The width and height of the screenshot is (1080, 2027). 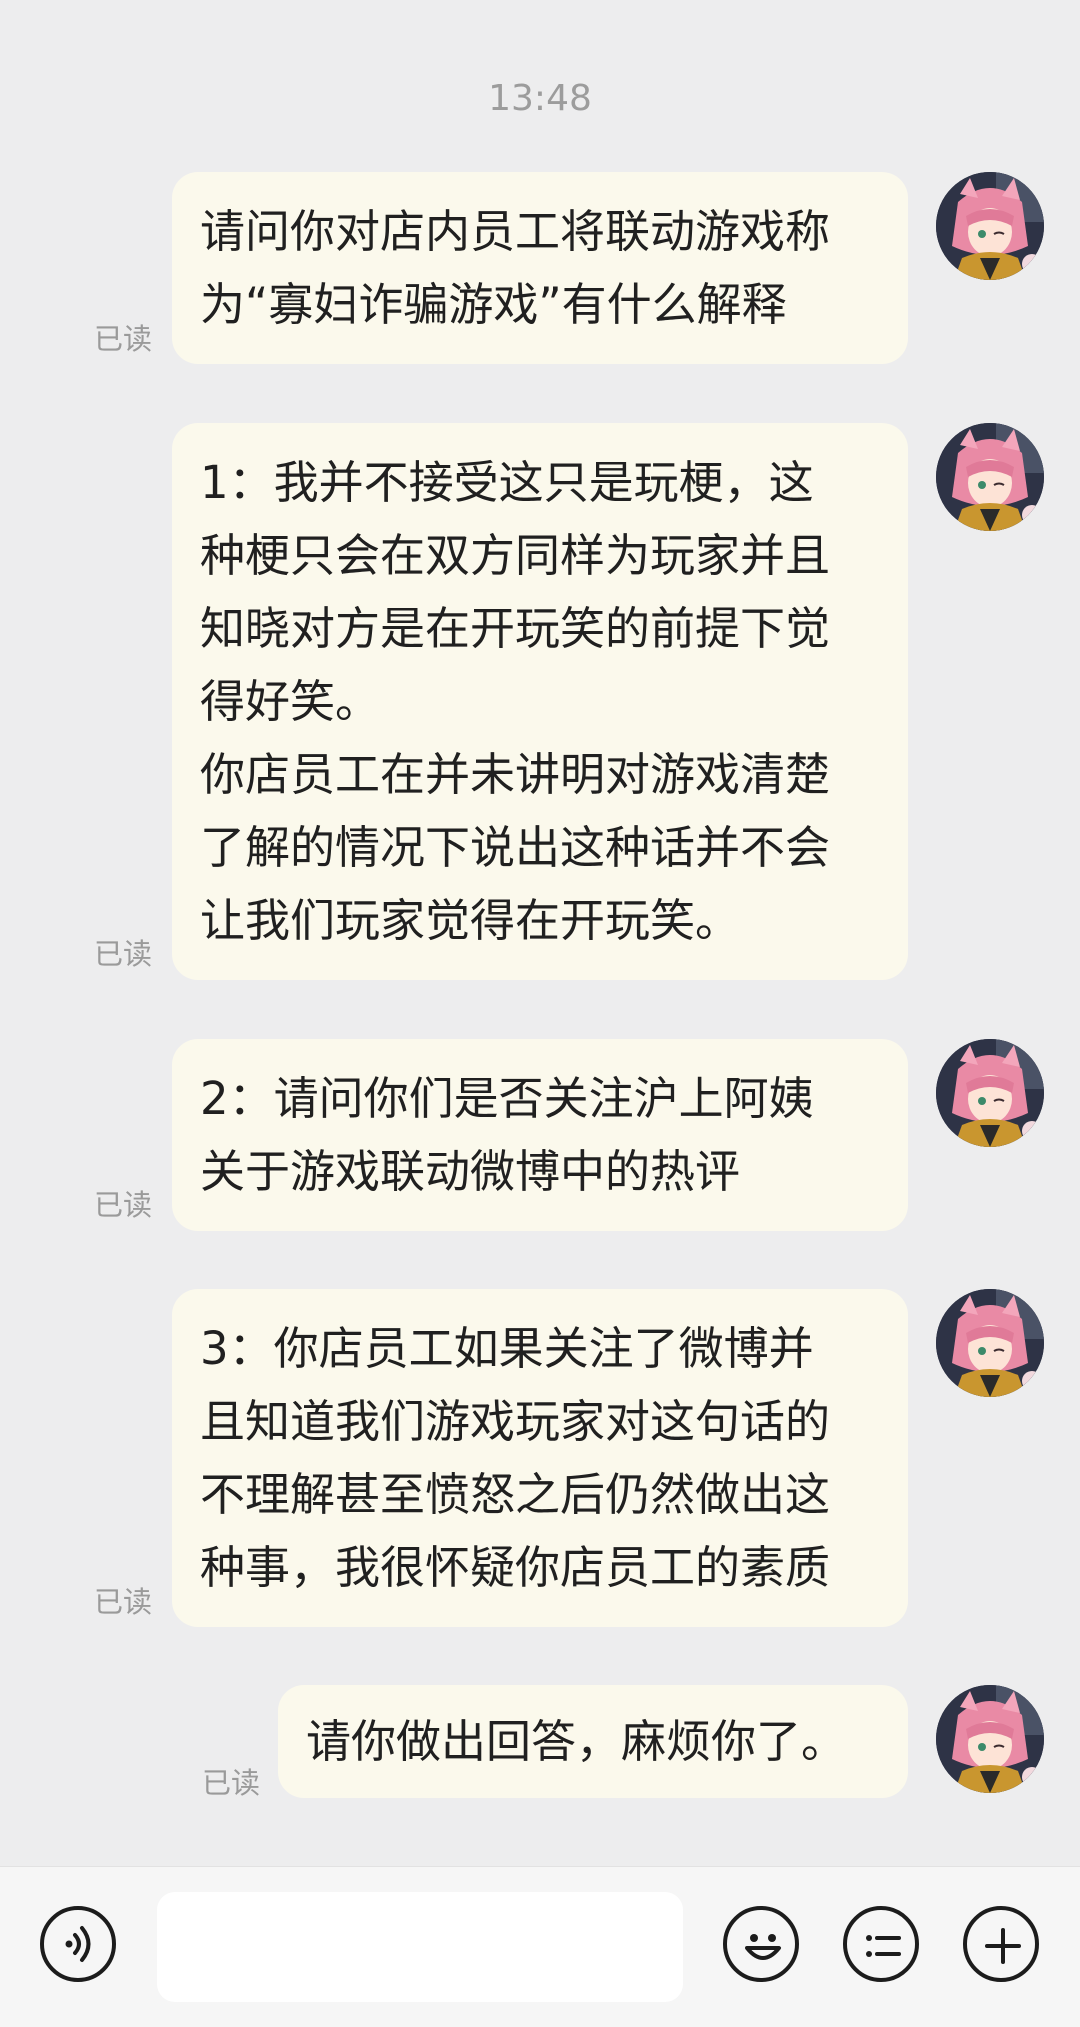 I want to click on timestamp: 13:48, so click(x=540, y=98).